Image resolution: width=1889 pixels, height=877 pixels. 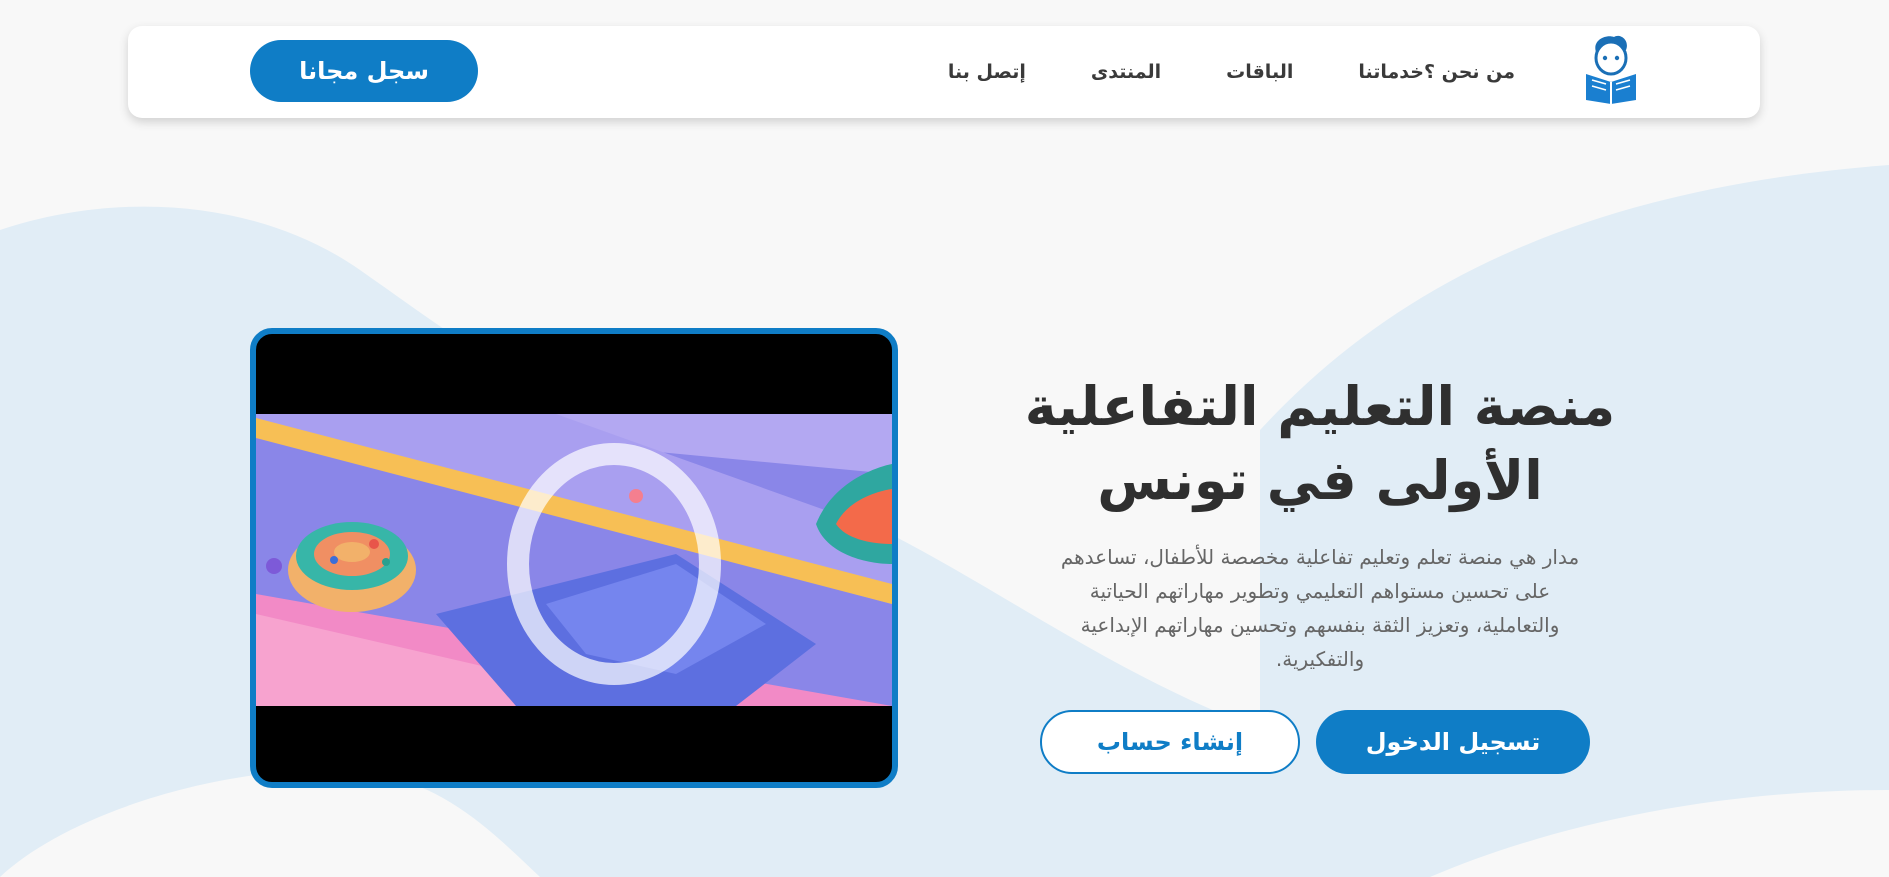 I want to click on nav-link-services: خدماتنا, so click(x=1391, y=72).